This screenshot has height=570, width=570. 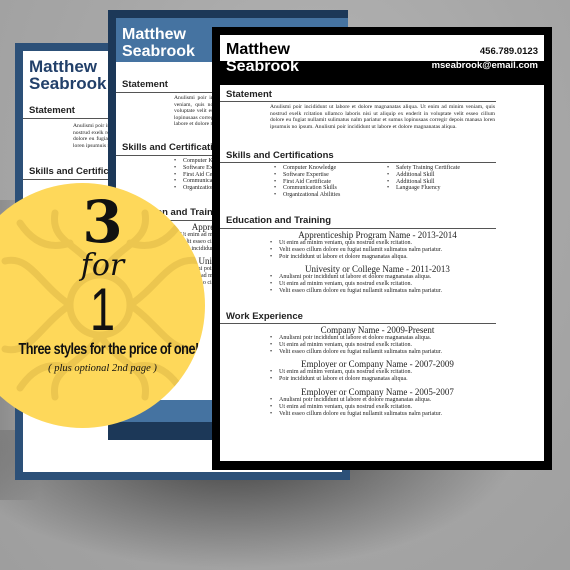 I want to click on entry-heading: Apprenticeship Program Name - 2013-2014, so click(x=377, y=235).